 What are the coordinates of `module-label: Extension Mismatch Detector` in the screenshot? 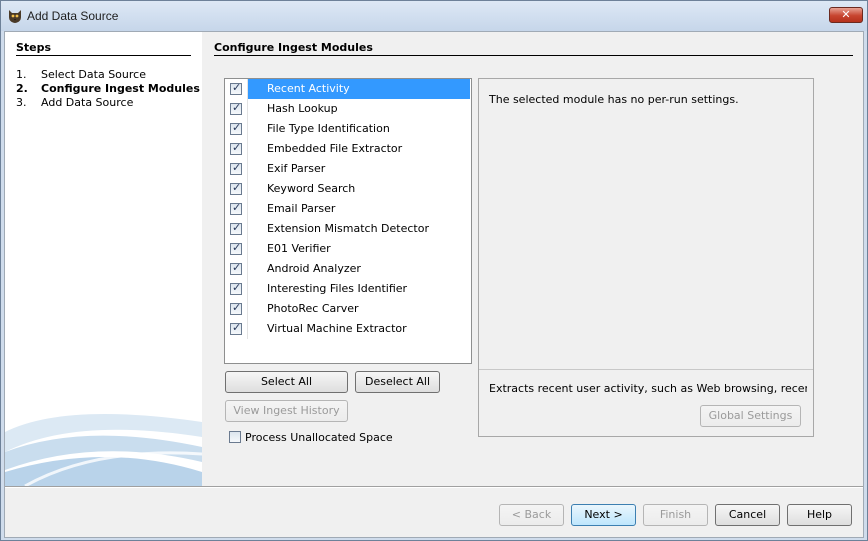 It's located at (348, 228).